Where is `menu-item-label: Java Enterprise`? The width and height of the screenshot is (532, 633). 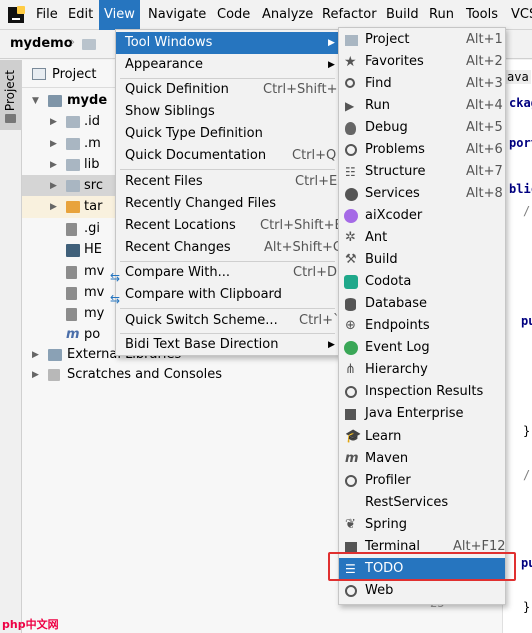
menu-item-label: Java Enterprise is located at coordinates (414, 413).